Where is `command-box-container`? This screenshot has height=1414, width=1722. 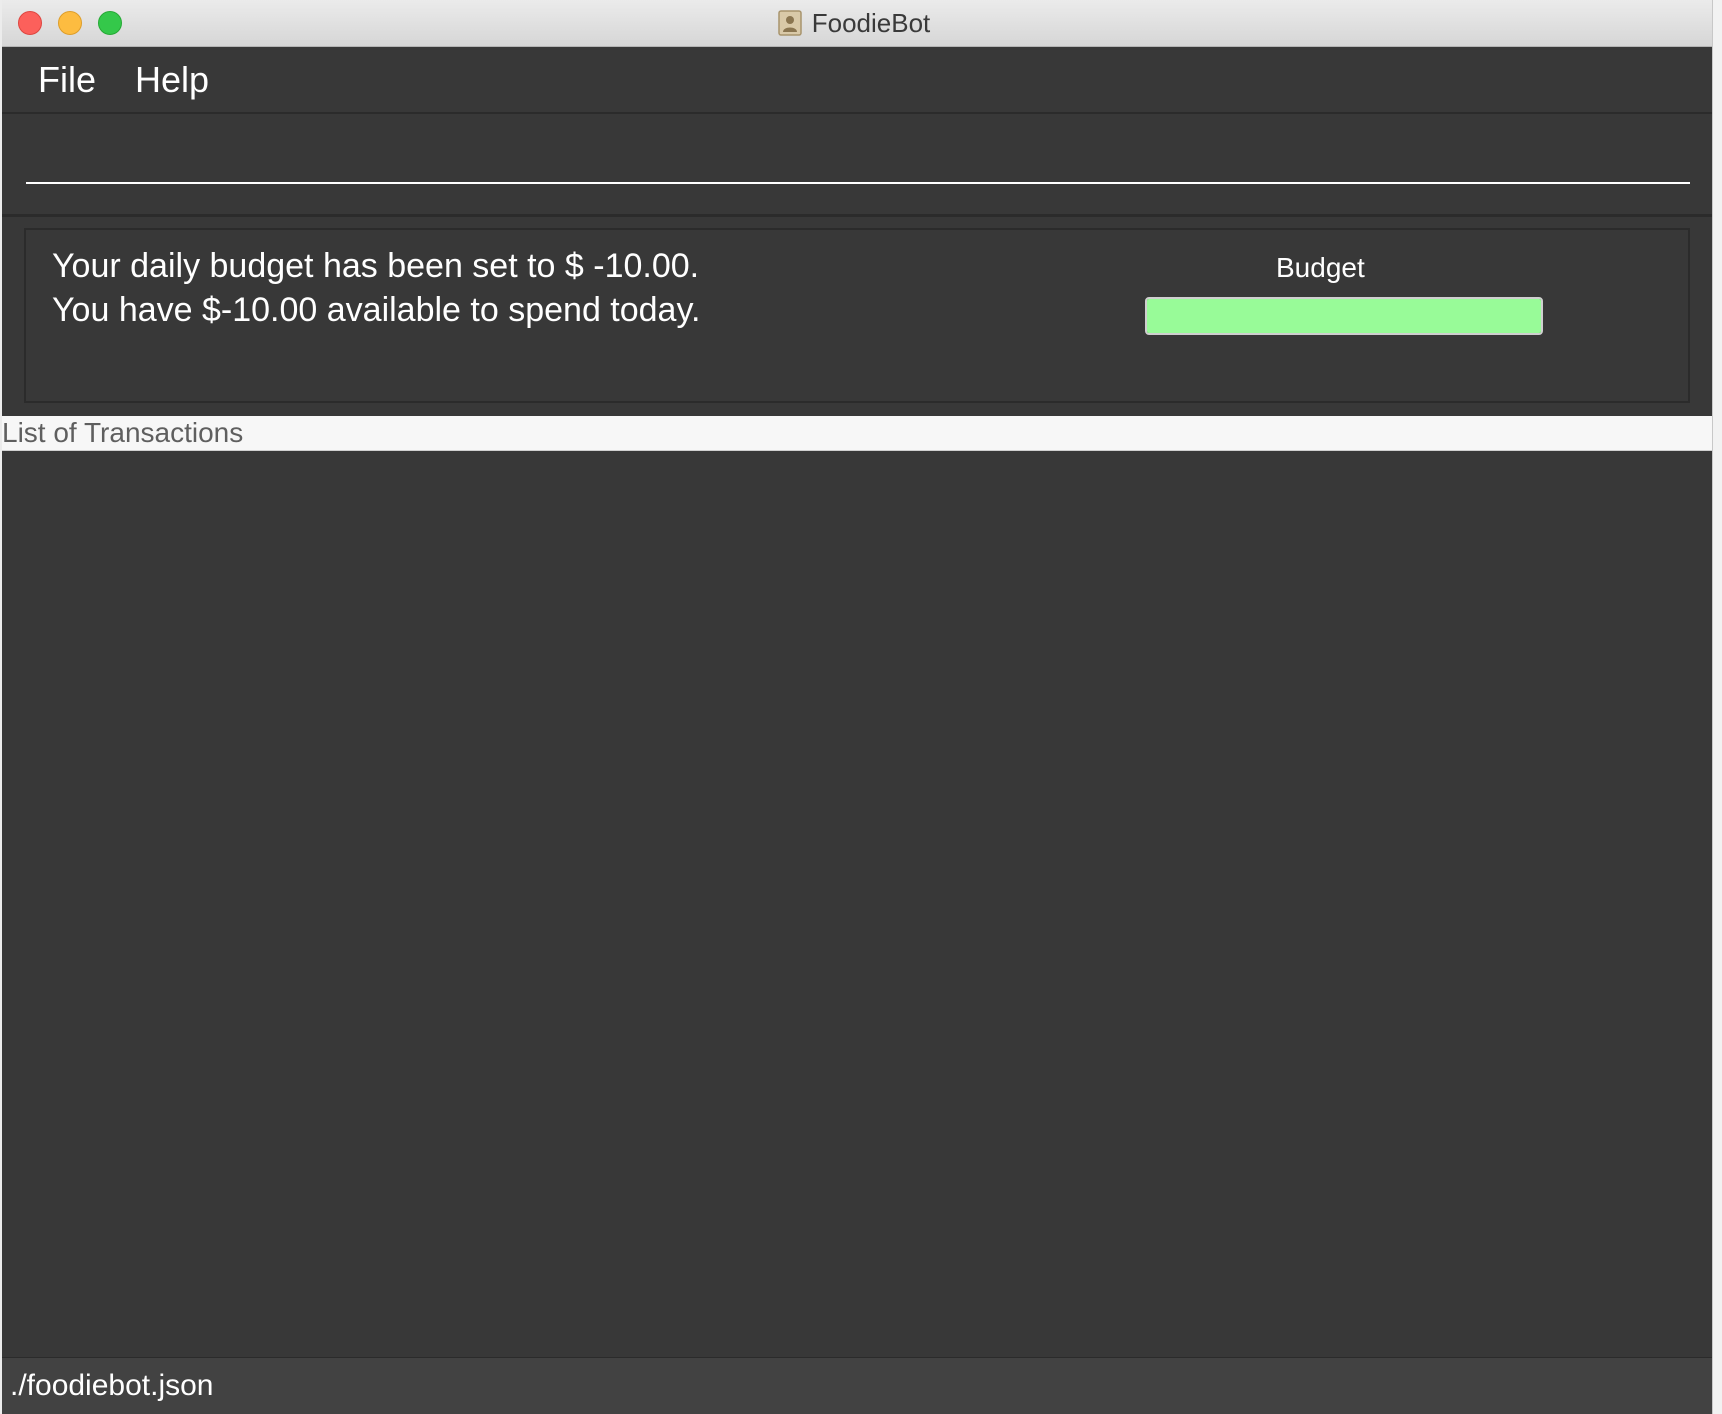
command-box-container is located at coordinates (857, 165).